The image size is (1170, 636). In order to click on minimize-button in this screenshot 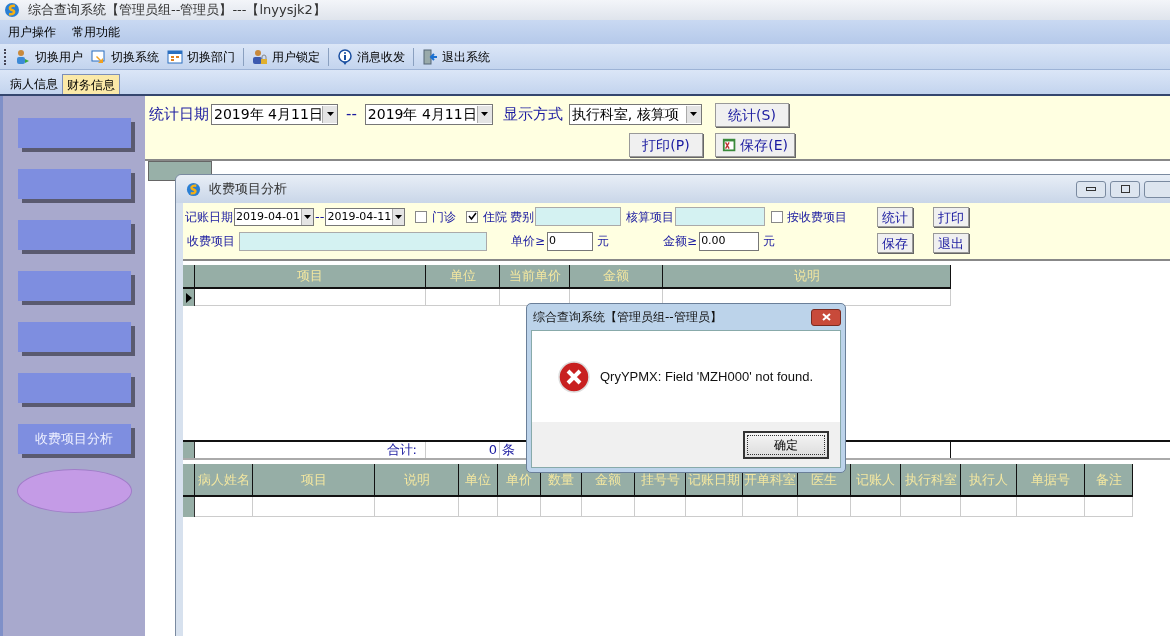, I will do `click(1091, 189)`.